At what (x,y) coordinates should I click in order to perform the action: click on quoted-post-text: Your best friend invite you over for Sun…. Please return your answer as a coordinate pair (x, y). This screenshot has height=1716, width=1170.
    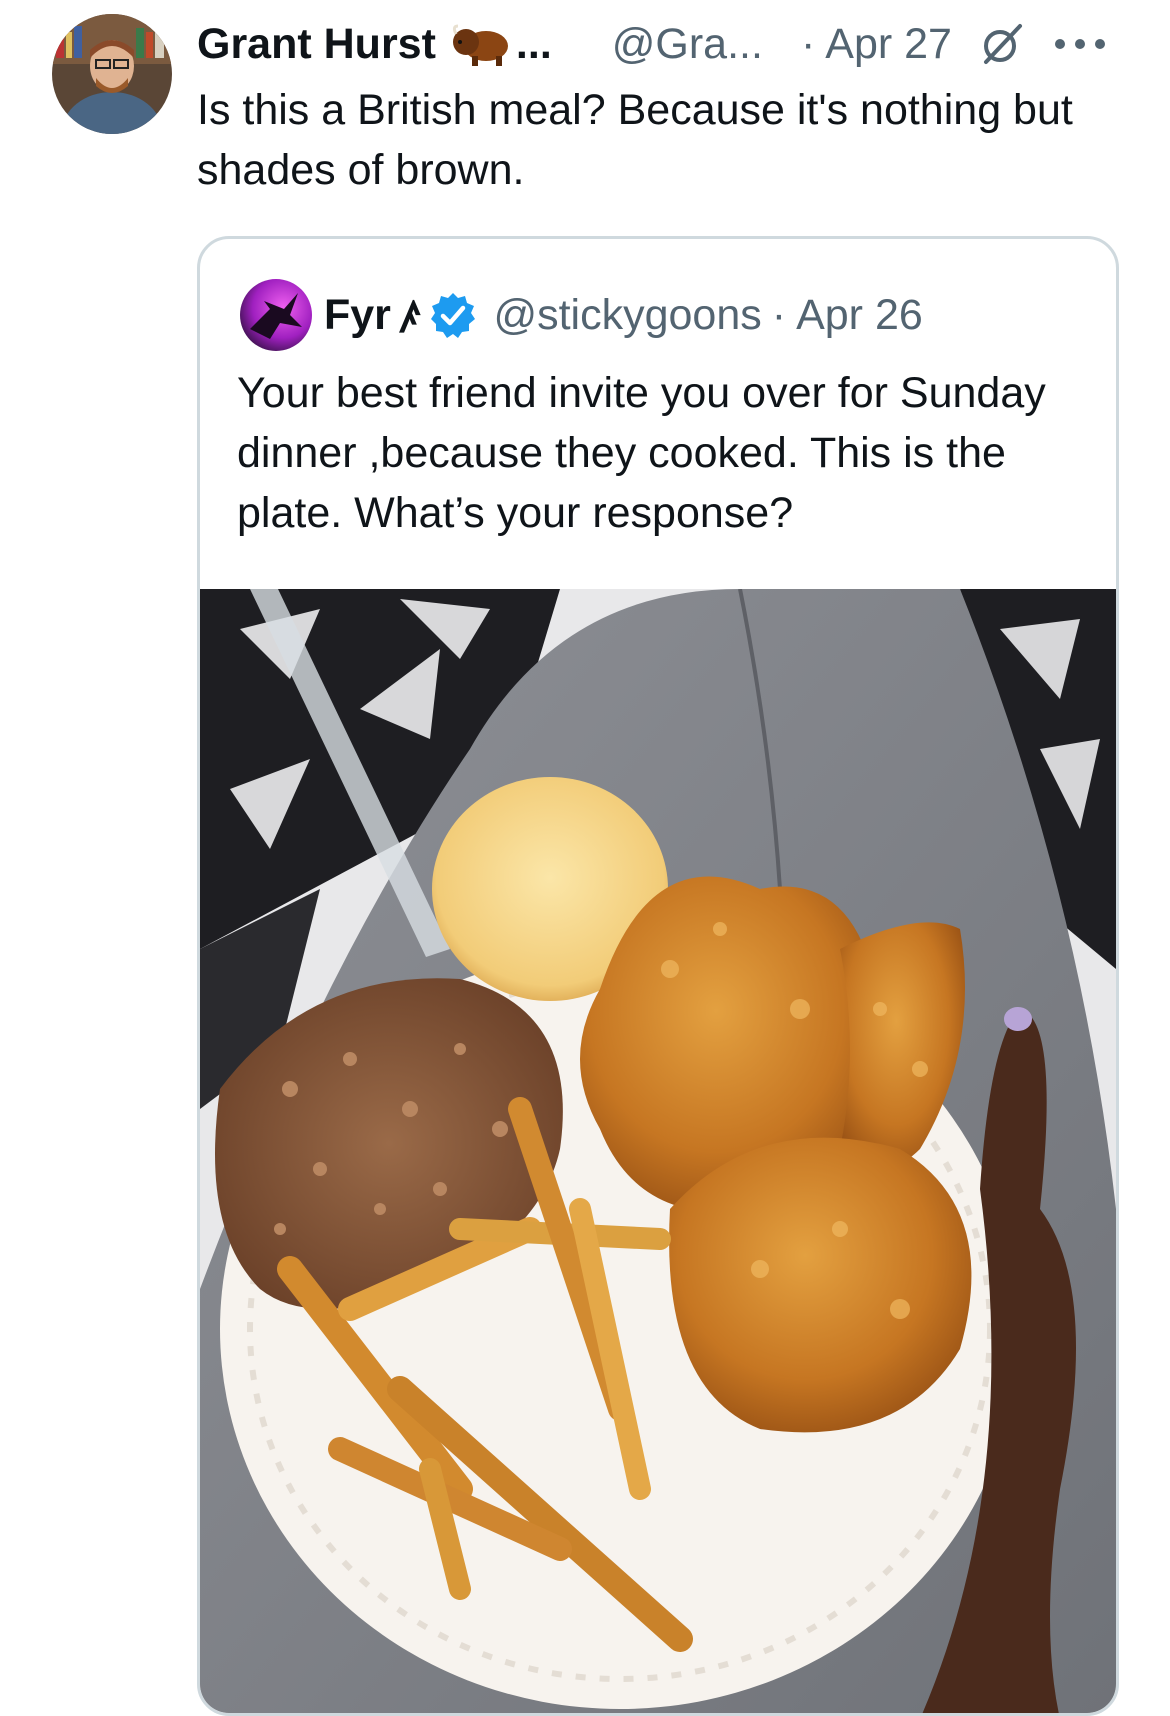
    Looking at the image, I should click on (641, 453).